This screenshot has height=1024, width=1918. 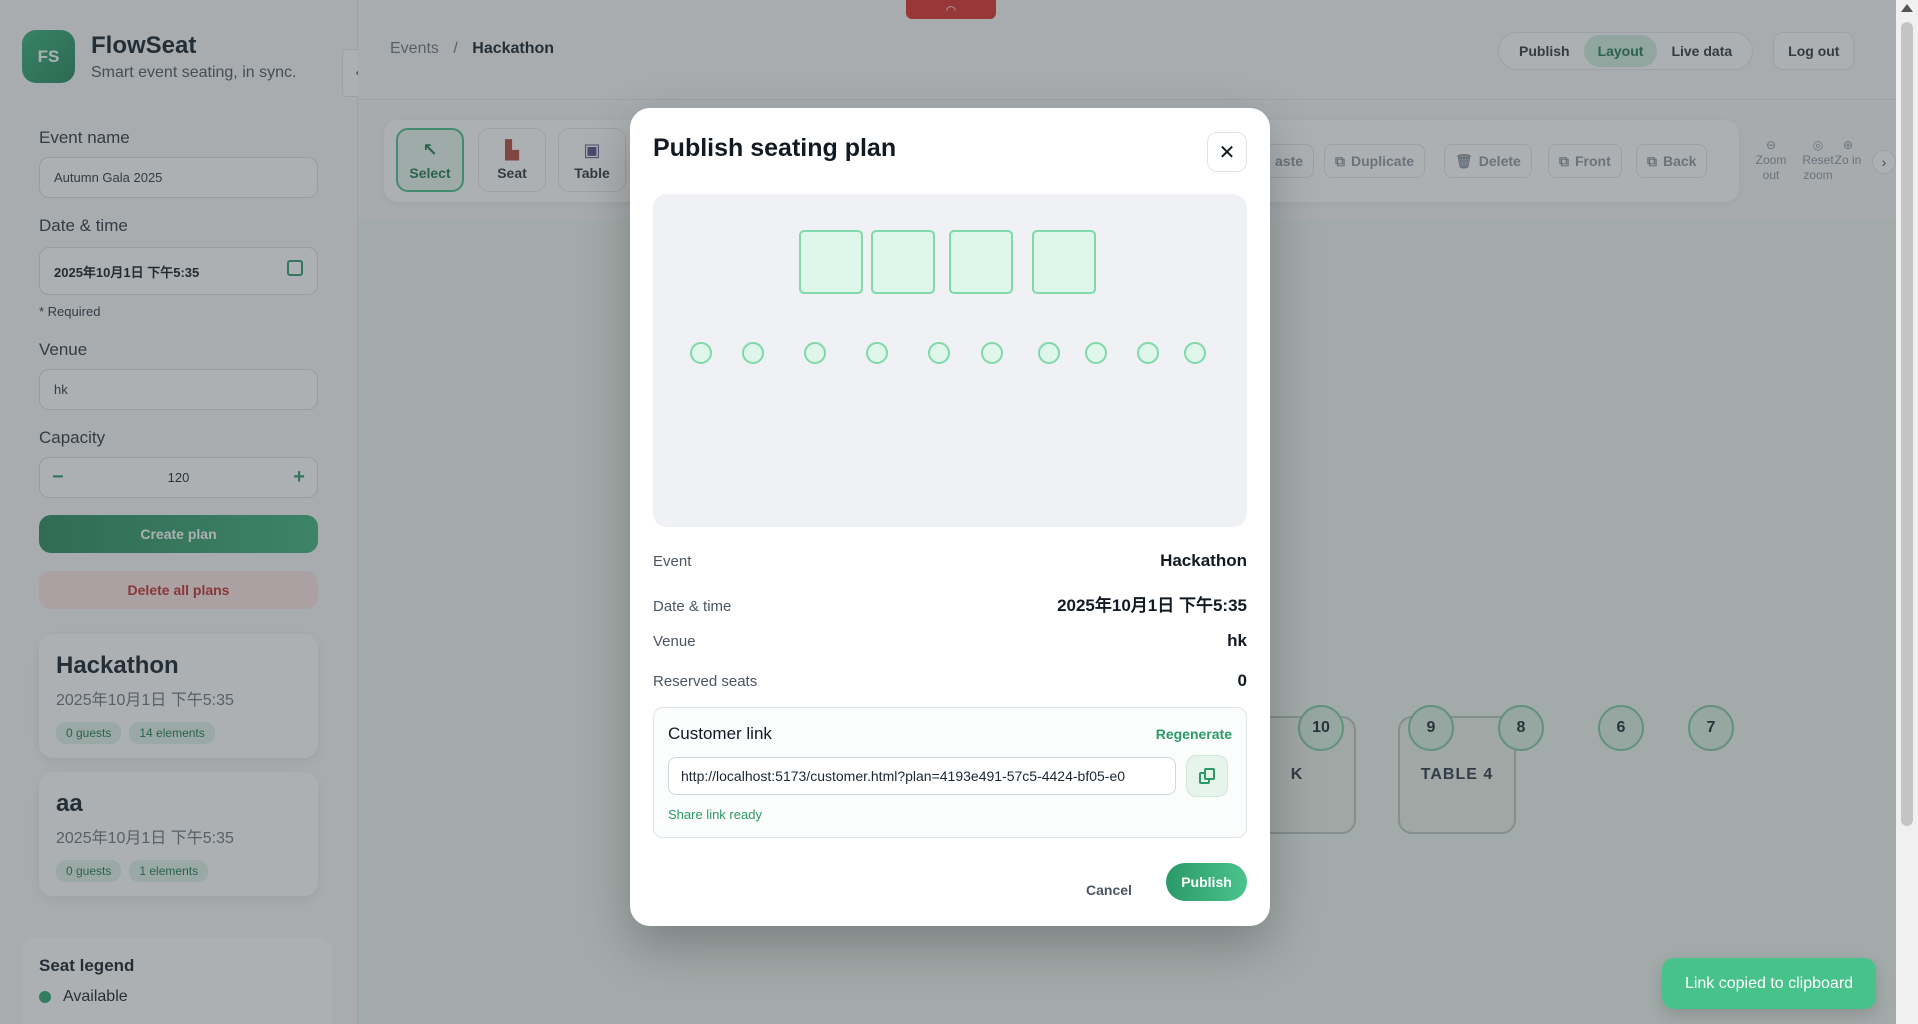 I want to click on page-scrollbar, so click(x=1907, y=512).